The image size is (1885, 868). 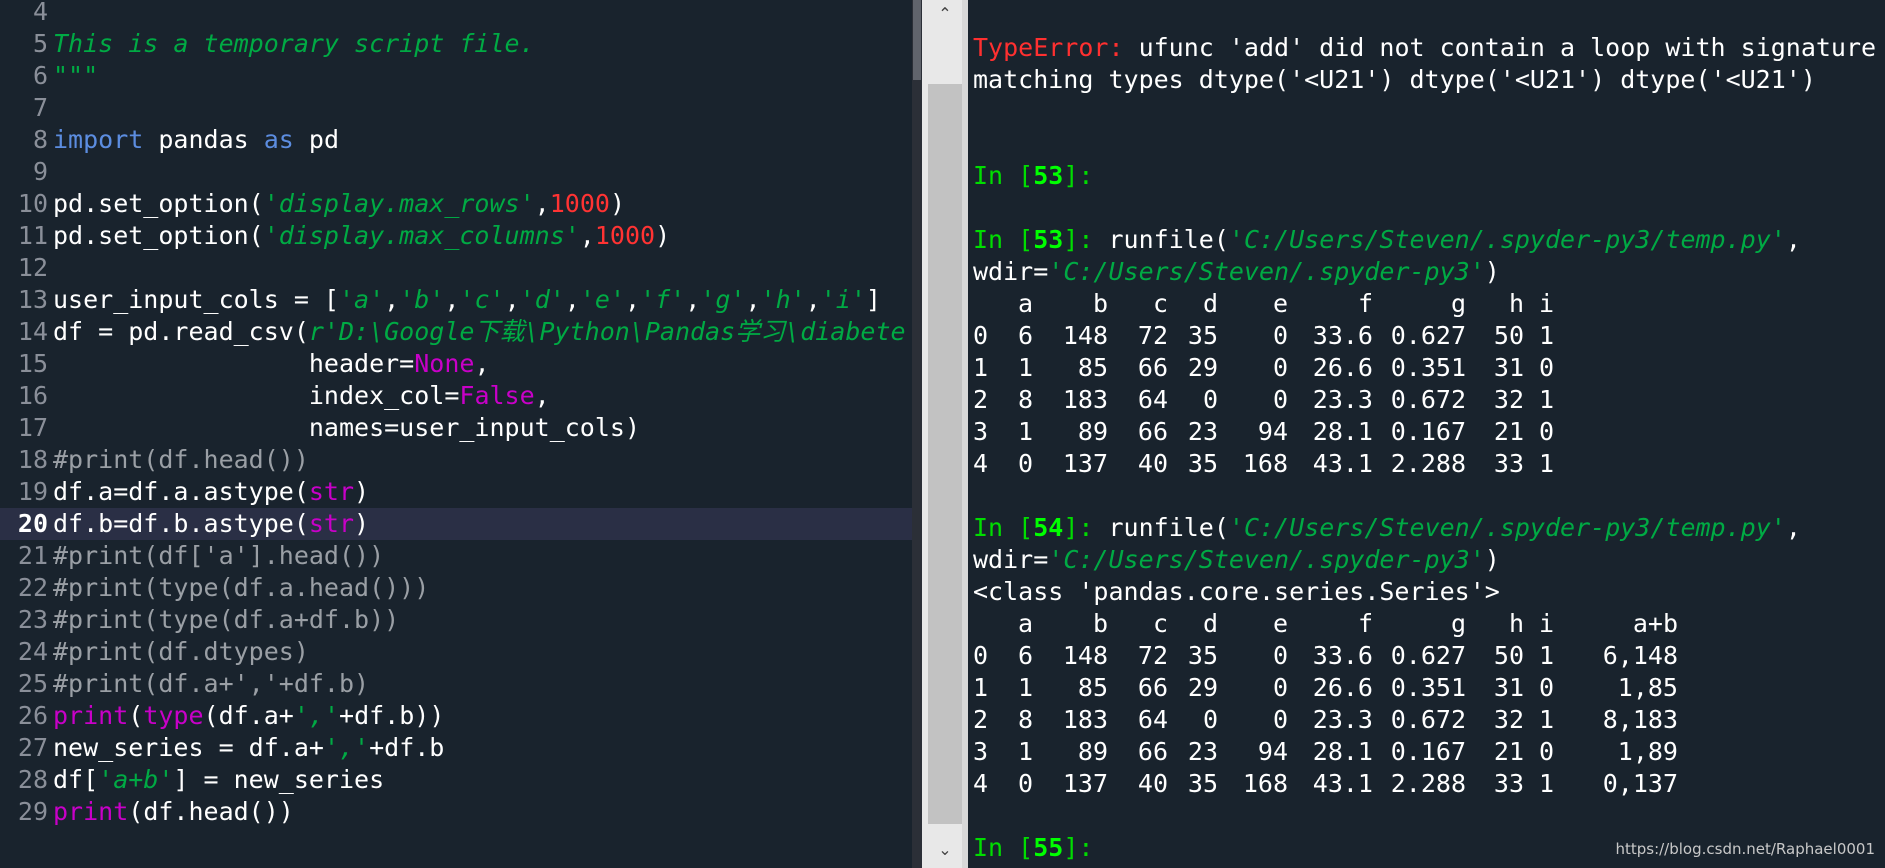 I want to click on code-token: names=user_input_cols), so click(x=346, y=427).